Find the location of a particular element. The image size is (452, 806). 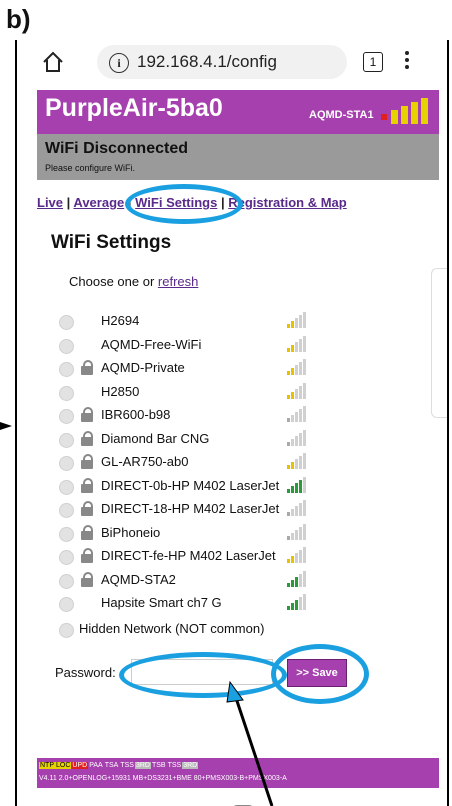

address-bar: i 192.168.4.1/config is located at coordinates (222, 62).